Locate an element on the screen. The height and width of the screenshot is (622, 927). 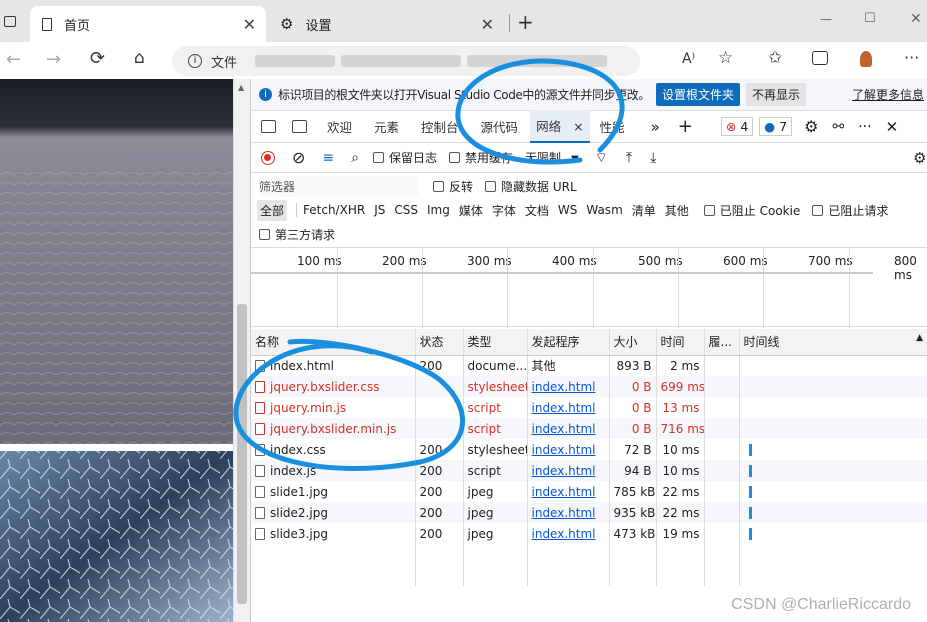
watermark: CSDN @CharlieRiccardo is located at coordinates (821, 604).